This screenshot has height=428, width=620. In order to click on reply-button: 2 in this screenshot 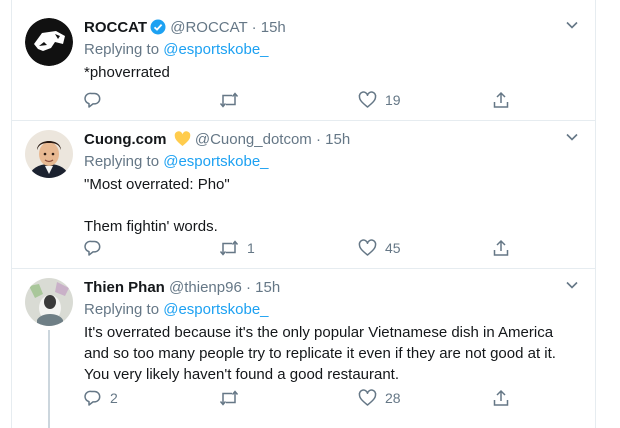, I will do `click(101, 398)`.